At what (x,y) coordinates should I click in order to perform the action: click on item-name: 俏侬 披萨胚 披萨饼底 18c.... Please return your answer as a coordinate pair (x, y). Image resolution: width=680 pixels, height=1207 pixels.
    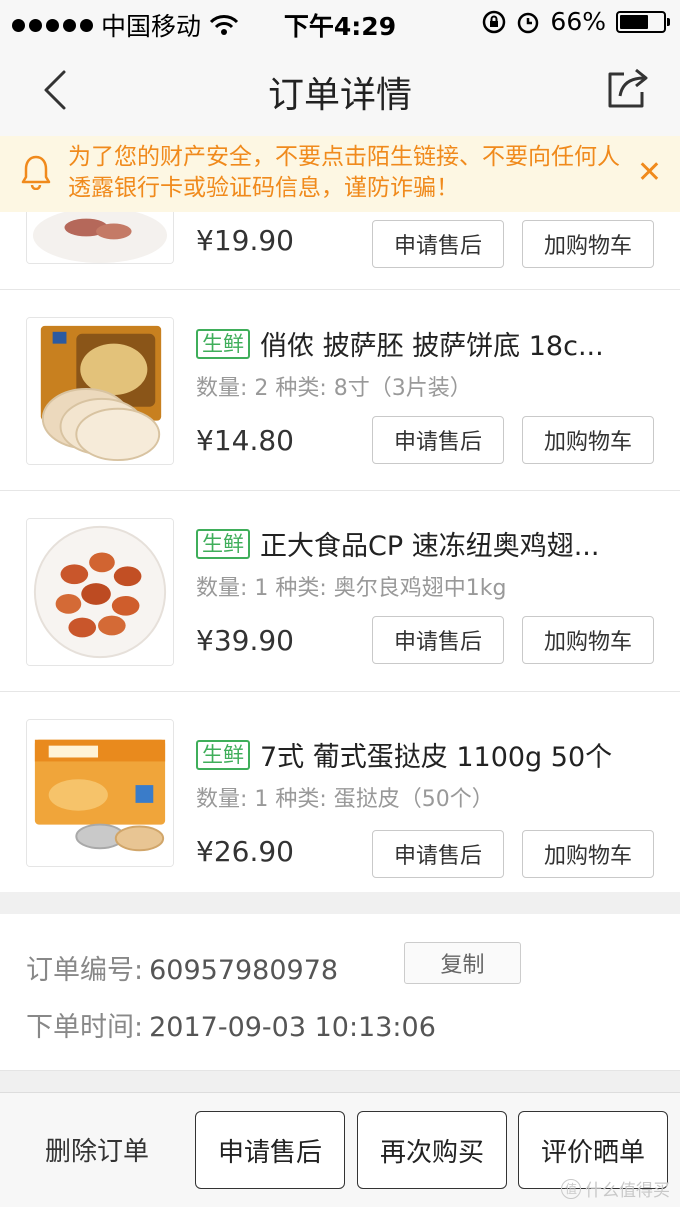
    Looking at the image, I should click on (432, 343).